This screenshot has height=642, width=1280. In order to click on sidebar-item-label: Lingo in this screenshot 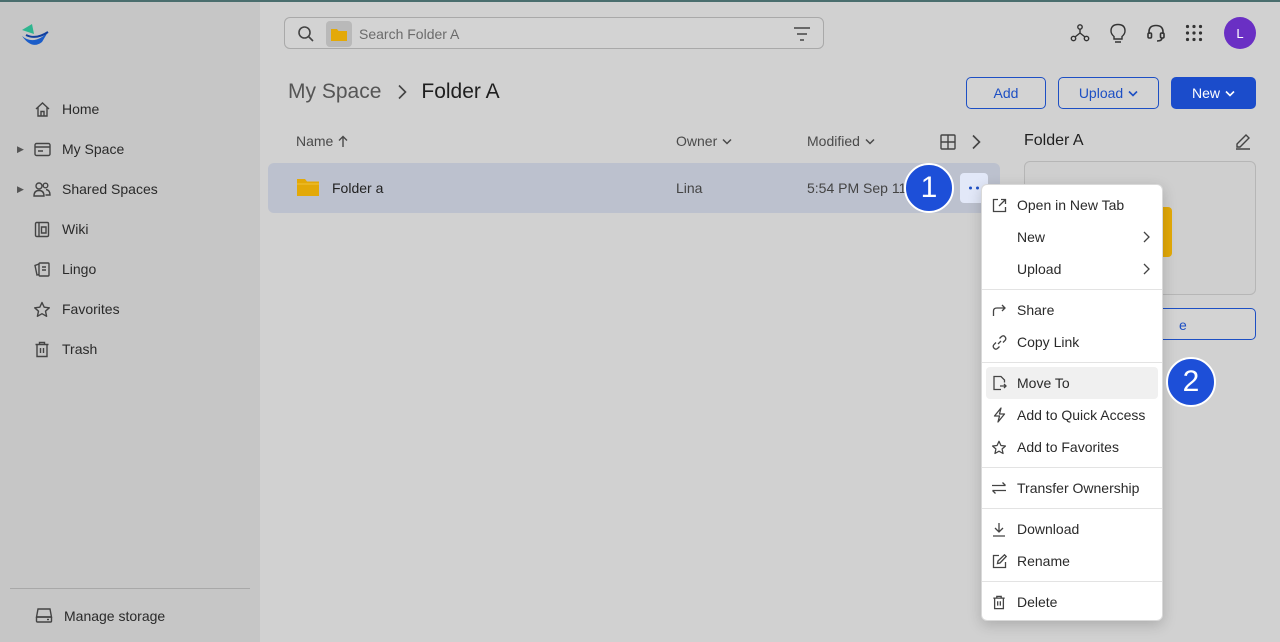, I will do `click(79, 269)`.